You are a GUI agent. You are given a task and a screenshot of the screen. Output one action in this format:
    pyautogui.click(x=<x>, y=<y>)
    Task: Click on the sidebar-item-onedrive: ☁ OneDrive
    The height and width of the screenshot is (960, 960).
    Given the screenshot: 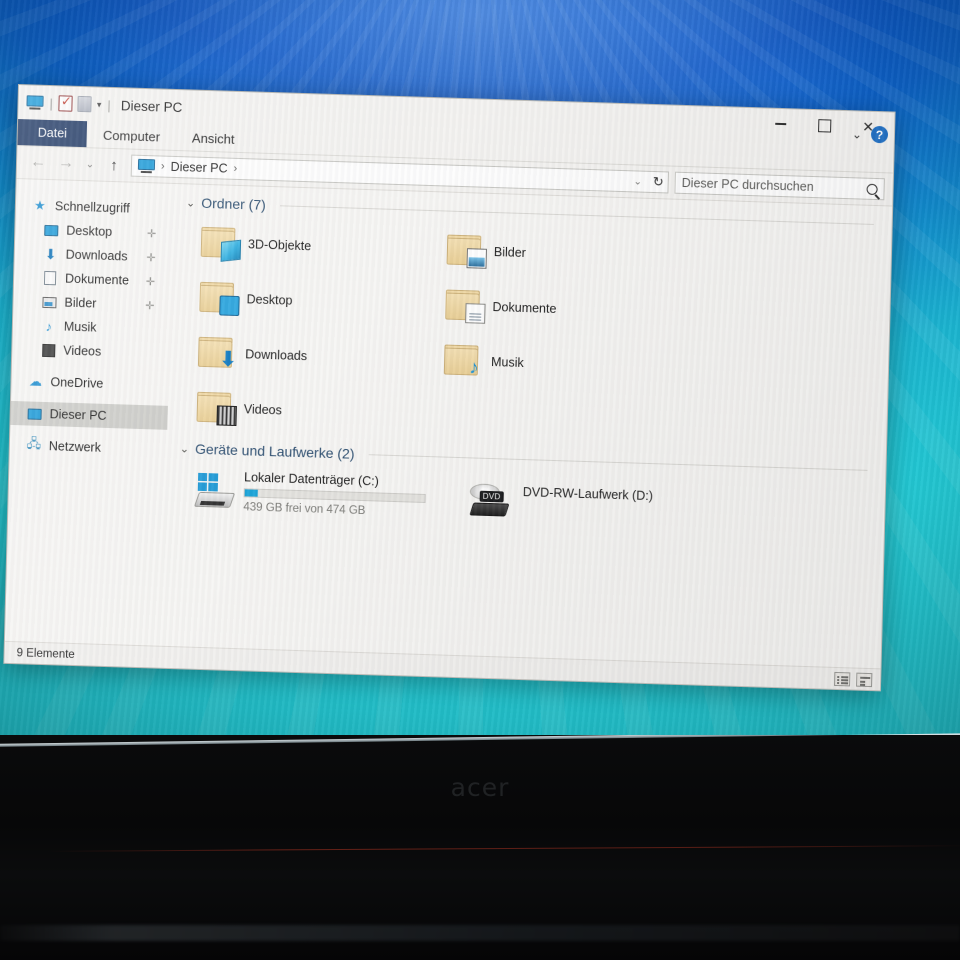 What is the action you would take?
    pyautogui.click(x=90, y=383)
    